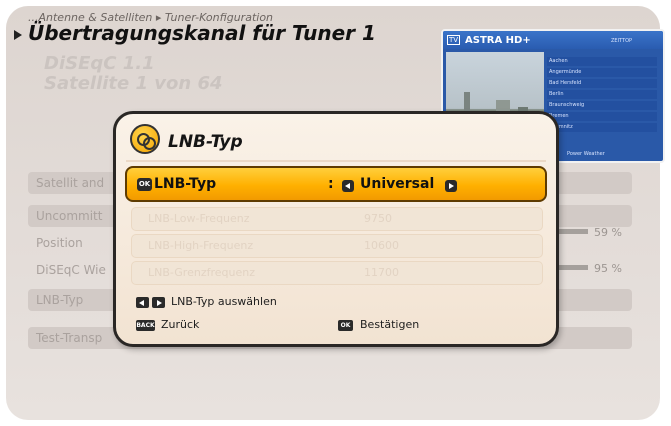 This screenshot has height=426, width=671. Describe the element at coordinates (602, 72) in the screenshot. I see `weather-row: Angermünde` at that location.